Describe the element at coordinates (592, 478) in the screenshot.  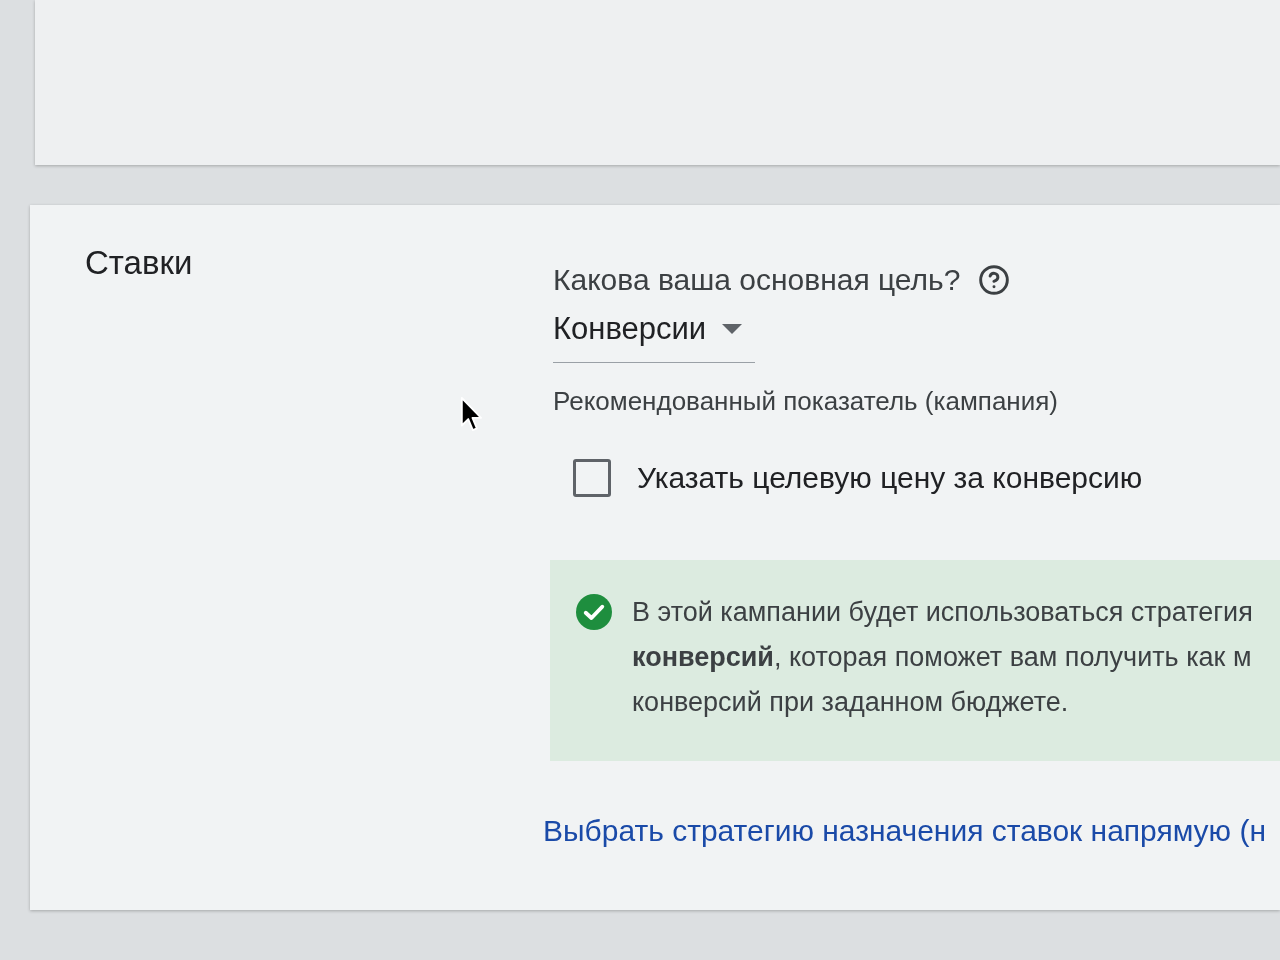
I see `checkbox` at that location.